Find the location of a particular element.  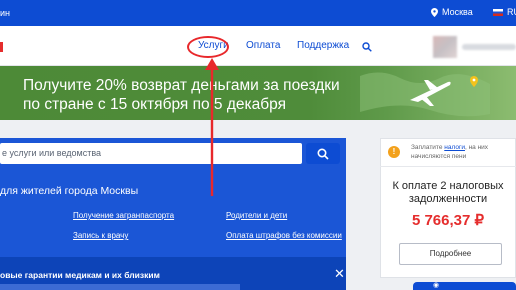

logo-fragment is located at coordinates (1, 47).